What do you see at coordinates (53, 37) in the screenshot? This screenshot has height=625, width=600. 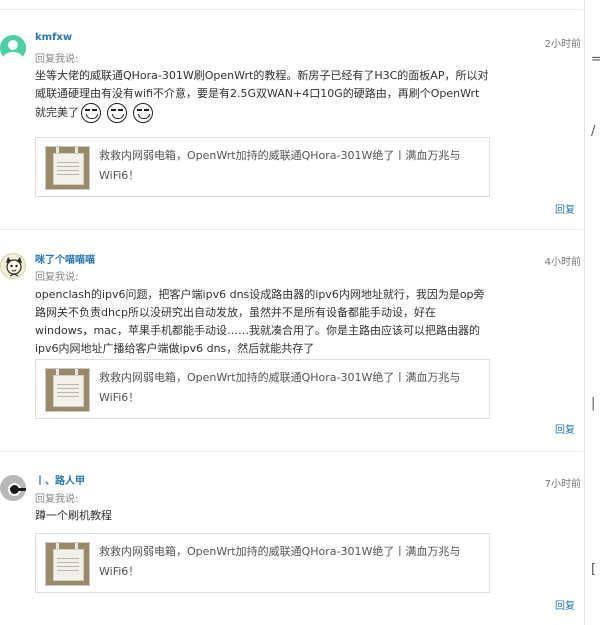 I see `comment-username: kmfxw` at bounding box center [53, 37].